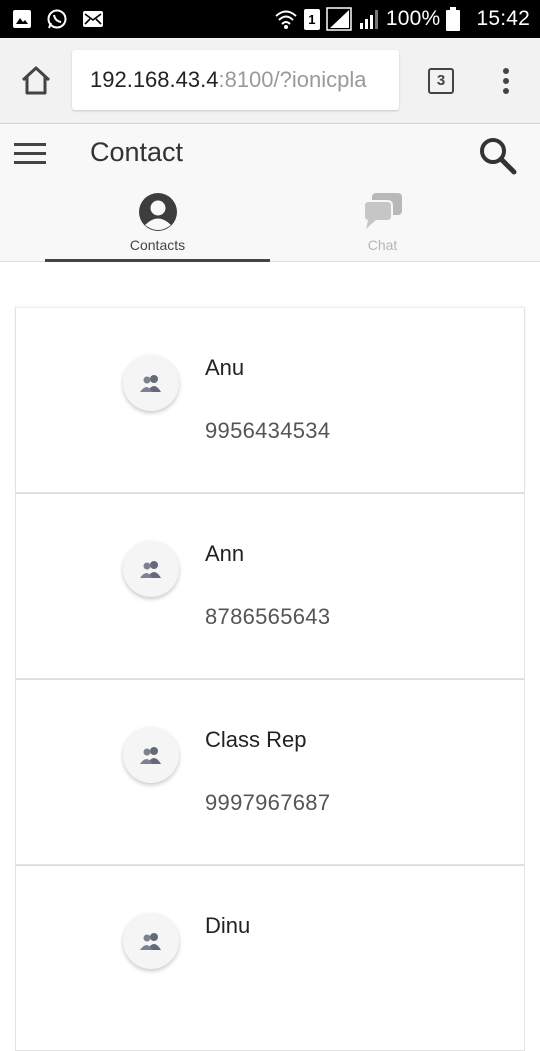  Describe the element at coordinates (93, 19) in the screenshot. I see `mail-icon` at that location.